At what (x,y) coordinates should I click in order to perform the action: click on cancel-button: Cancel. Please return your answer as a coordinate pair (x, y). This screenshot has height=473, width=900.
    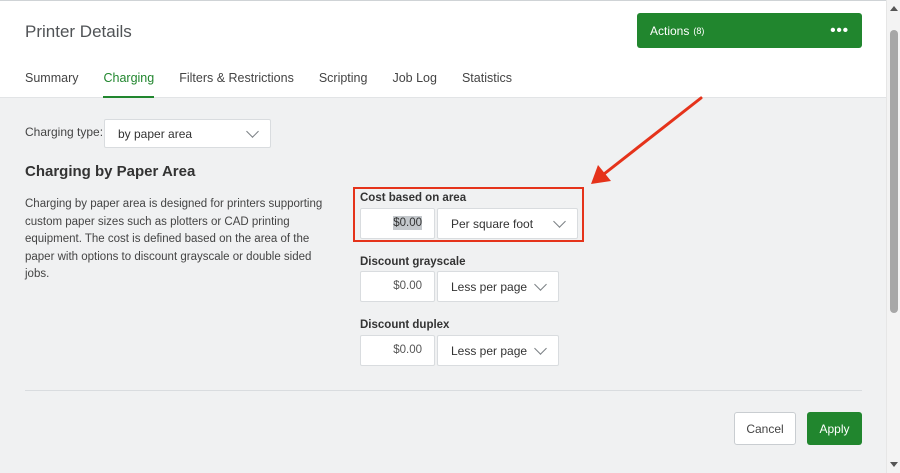
    Looking at the image, I should click on (765, 428).